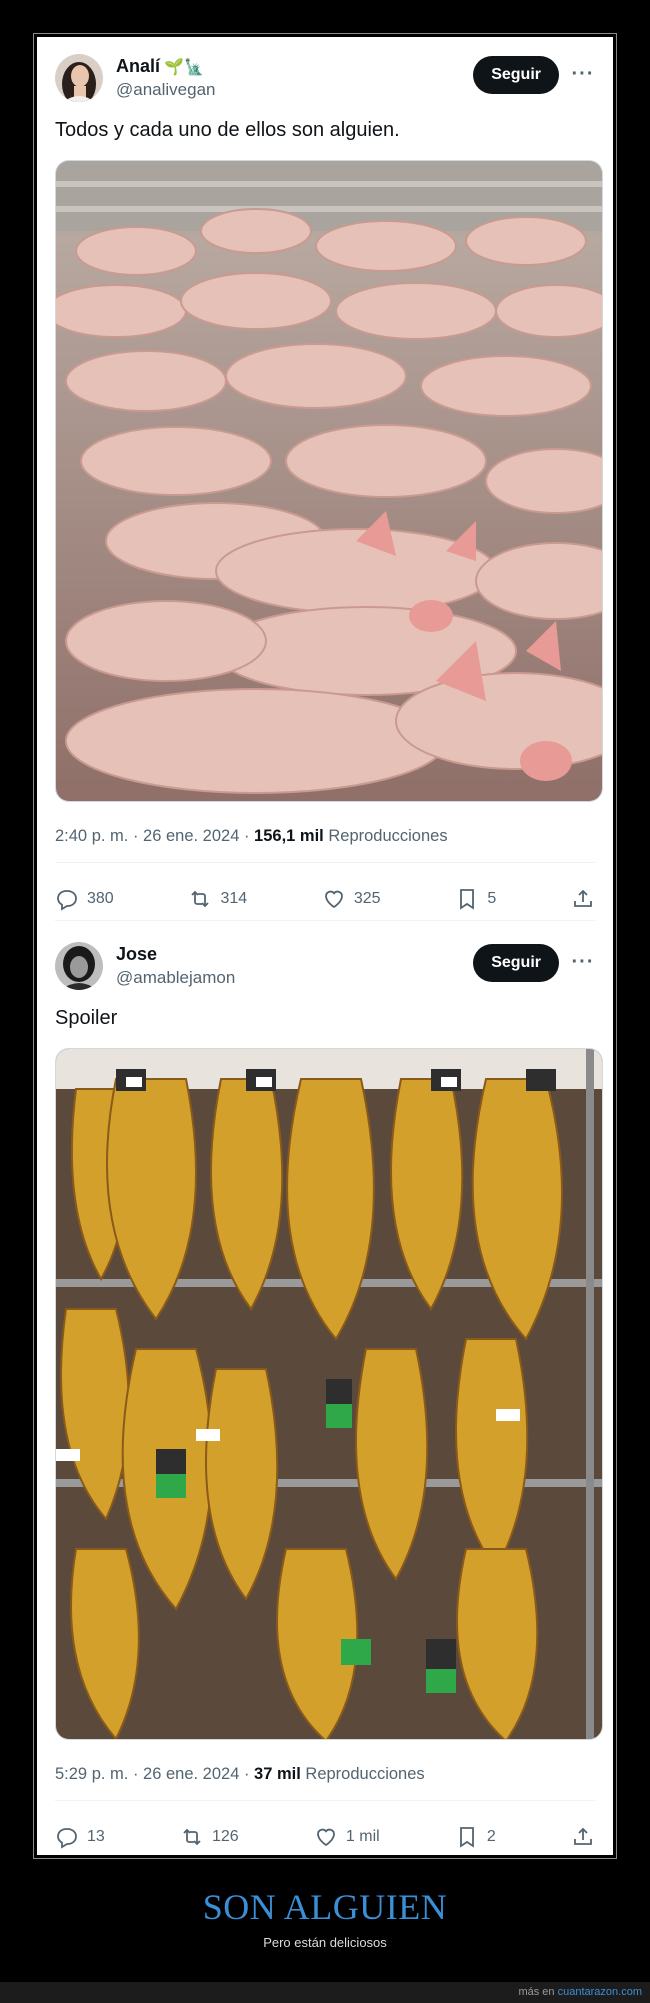  What do you see at coordinates (209, 1837) in the screenshot?
I see `retweet-button: 126` at bounding box center [209, 1837].